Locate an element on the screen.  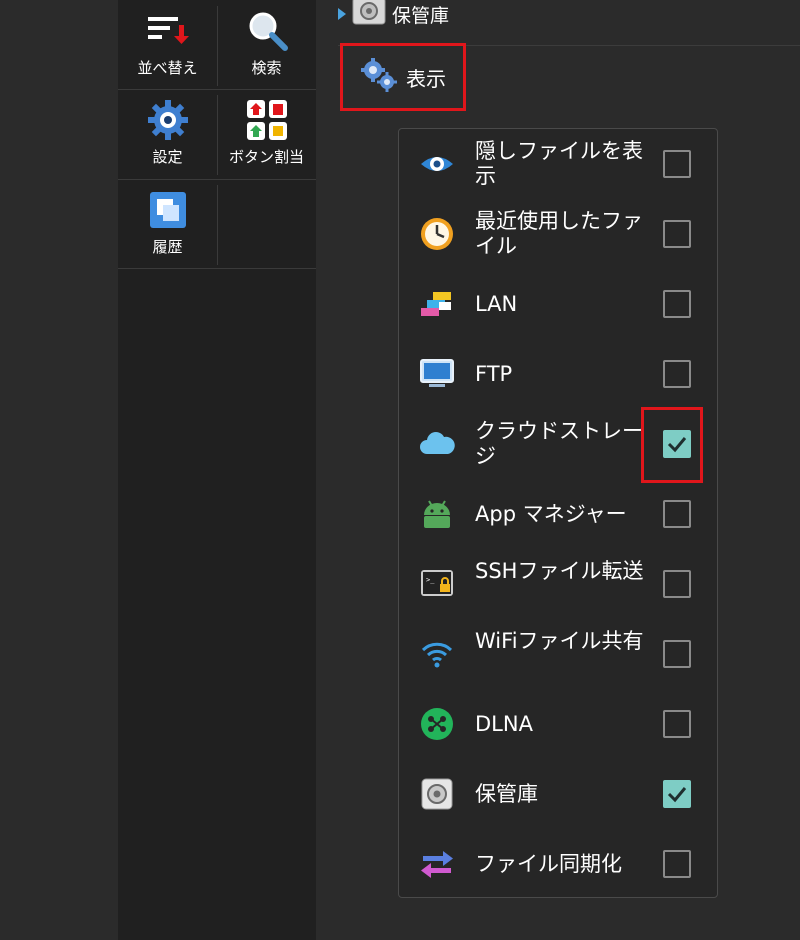
eye-icon is located at coordinates (437, 164).